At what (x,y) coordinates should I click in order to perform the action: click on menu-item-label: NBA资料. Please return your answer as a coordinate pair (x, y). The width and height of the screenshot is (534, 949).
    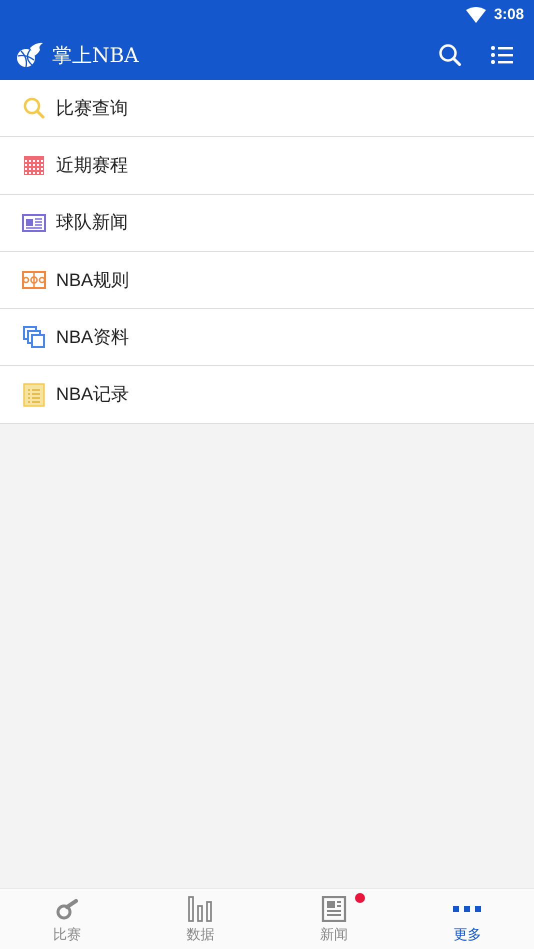
    Looking at the image, I should click on (93, 337).